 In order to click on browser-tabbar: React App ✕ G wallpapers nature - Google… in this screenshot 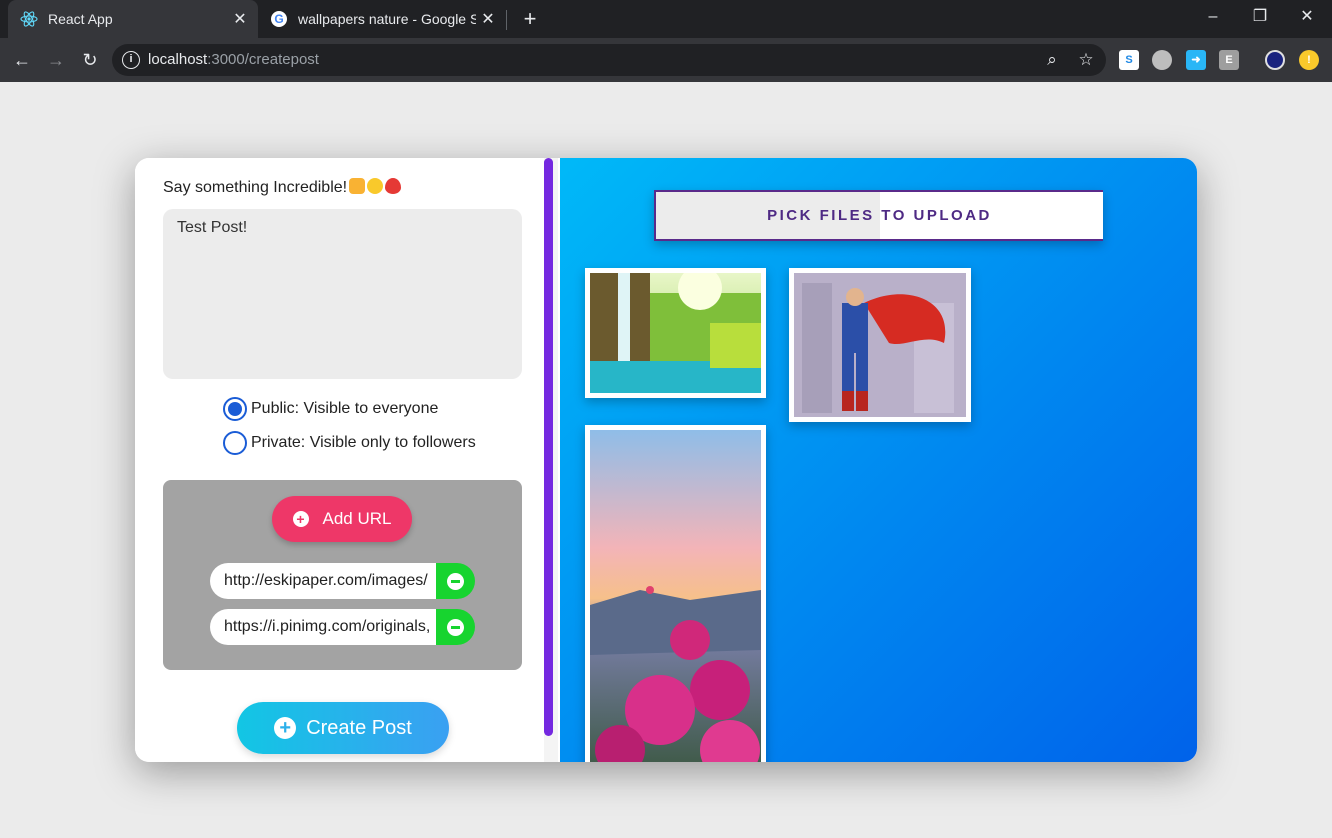, I will do `click(666, 19)`.